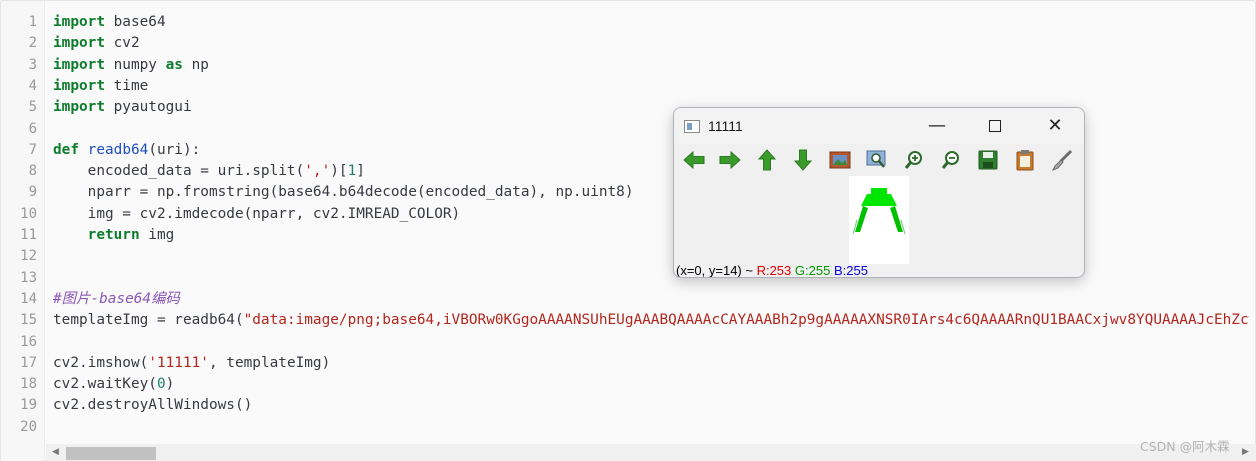 This screenshot has width=1256, height=461. Describe the element at coordinates (28, 298) in the screenshot. I see `line-number: 14` at that location.